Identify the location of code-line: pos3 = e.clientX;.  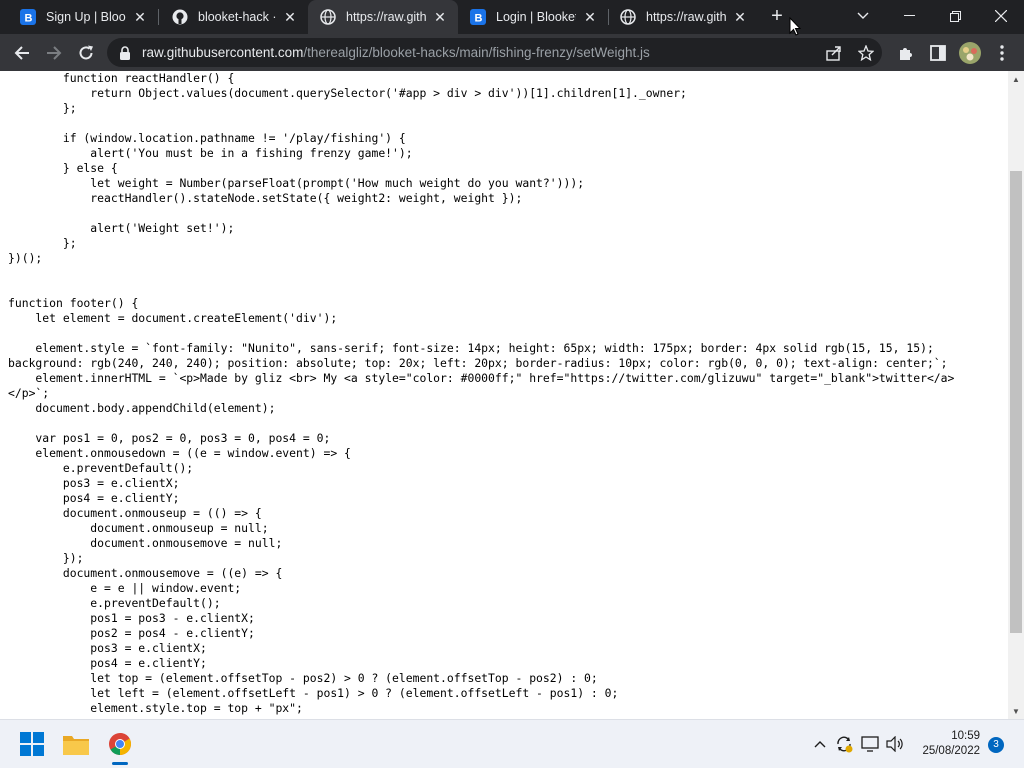
(94, 483).